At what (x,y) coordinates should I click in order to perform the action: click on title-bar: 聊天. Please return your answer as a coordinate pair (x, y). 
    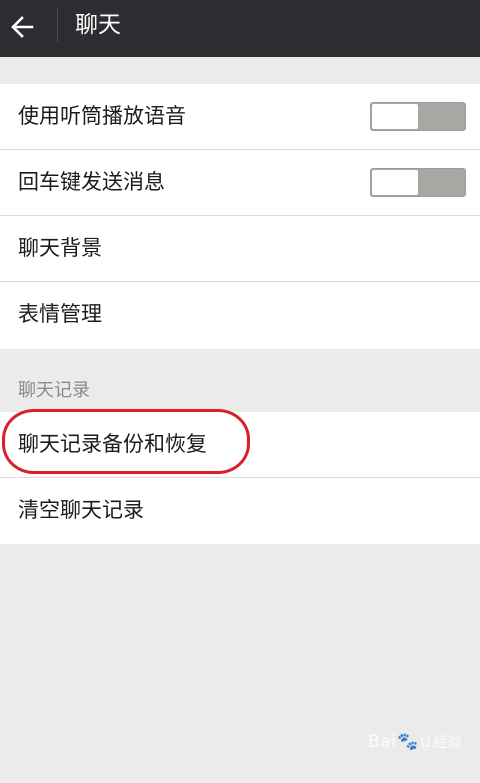
    Looking at the image, I should click on (240, 28).